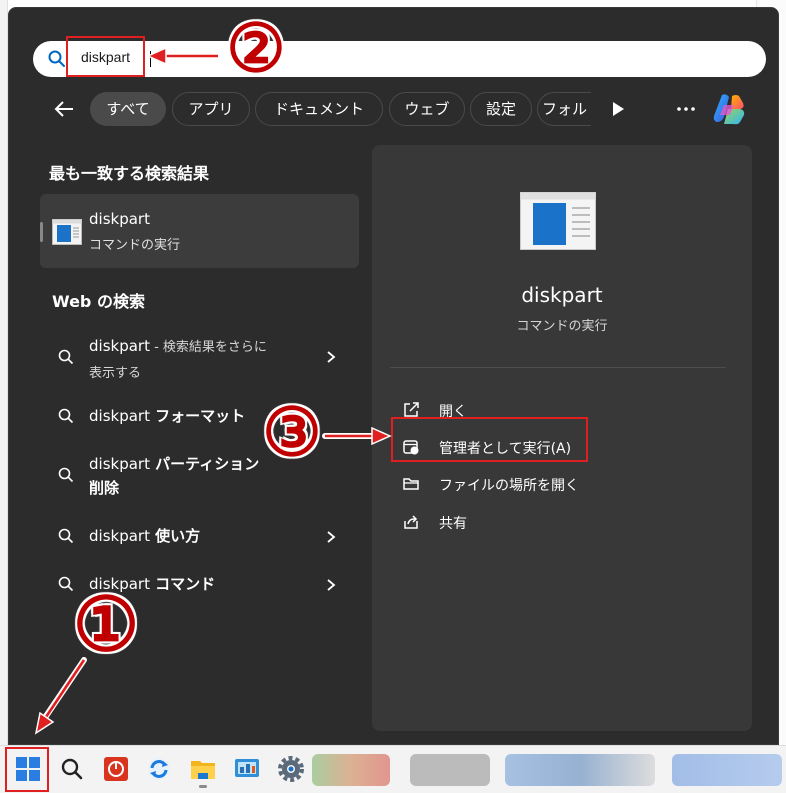  Describe the element at coordinates (105, 56) in the screenshot. I see `annotation-box-search` at that location.